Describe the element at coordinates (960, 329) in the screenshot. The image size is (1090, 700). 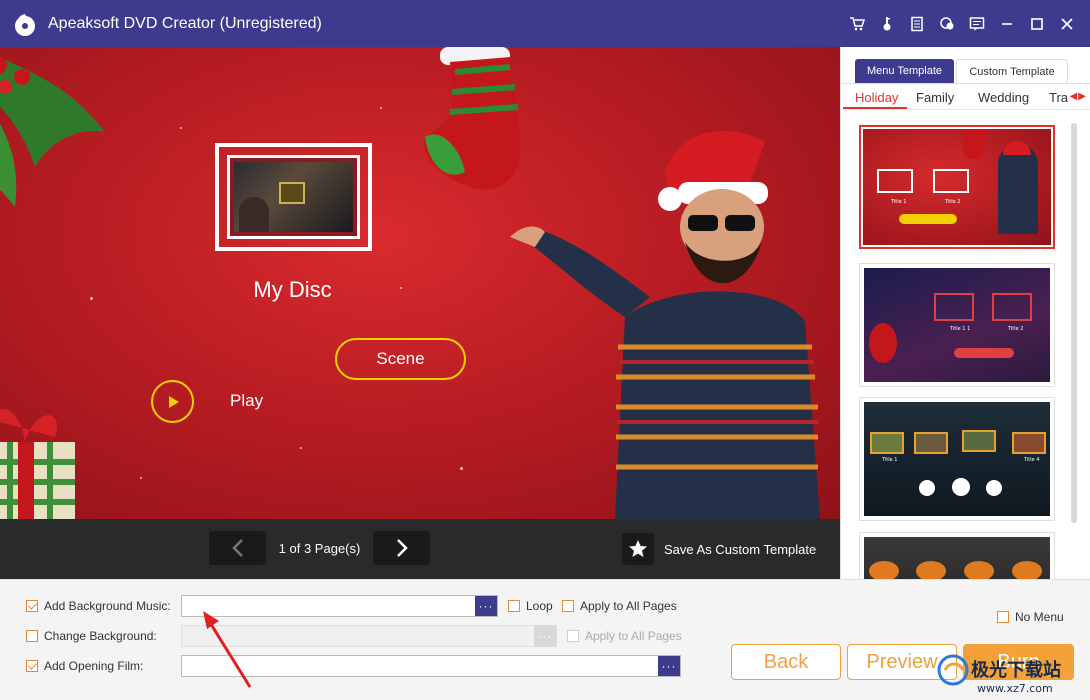
I see `template-caption: Title 1 1` at that location.